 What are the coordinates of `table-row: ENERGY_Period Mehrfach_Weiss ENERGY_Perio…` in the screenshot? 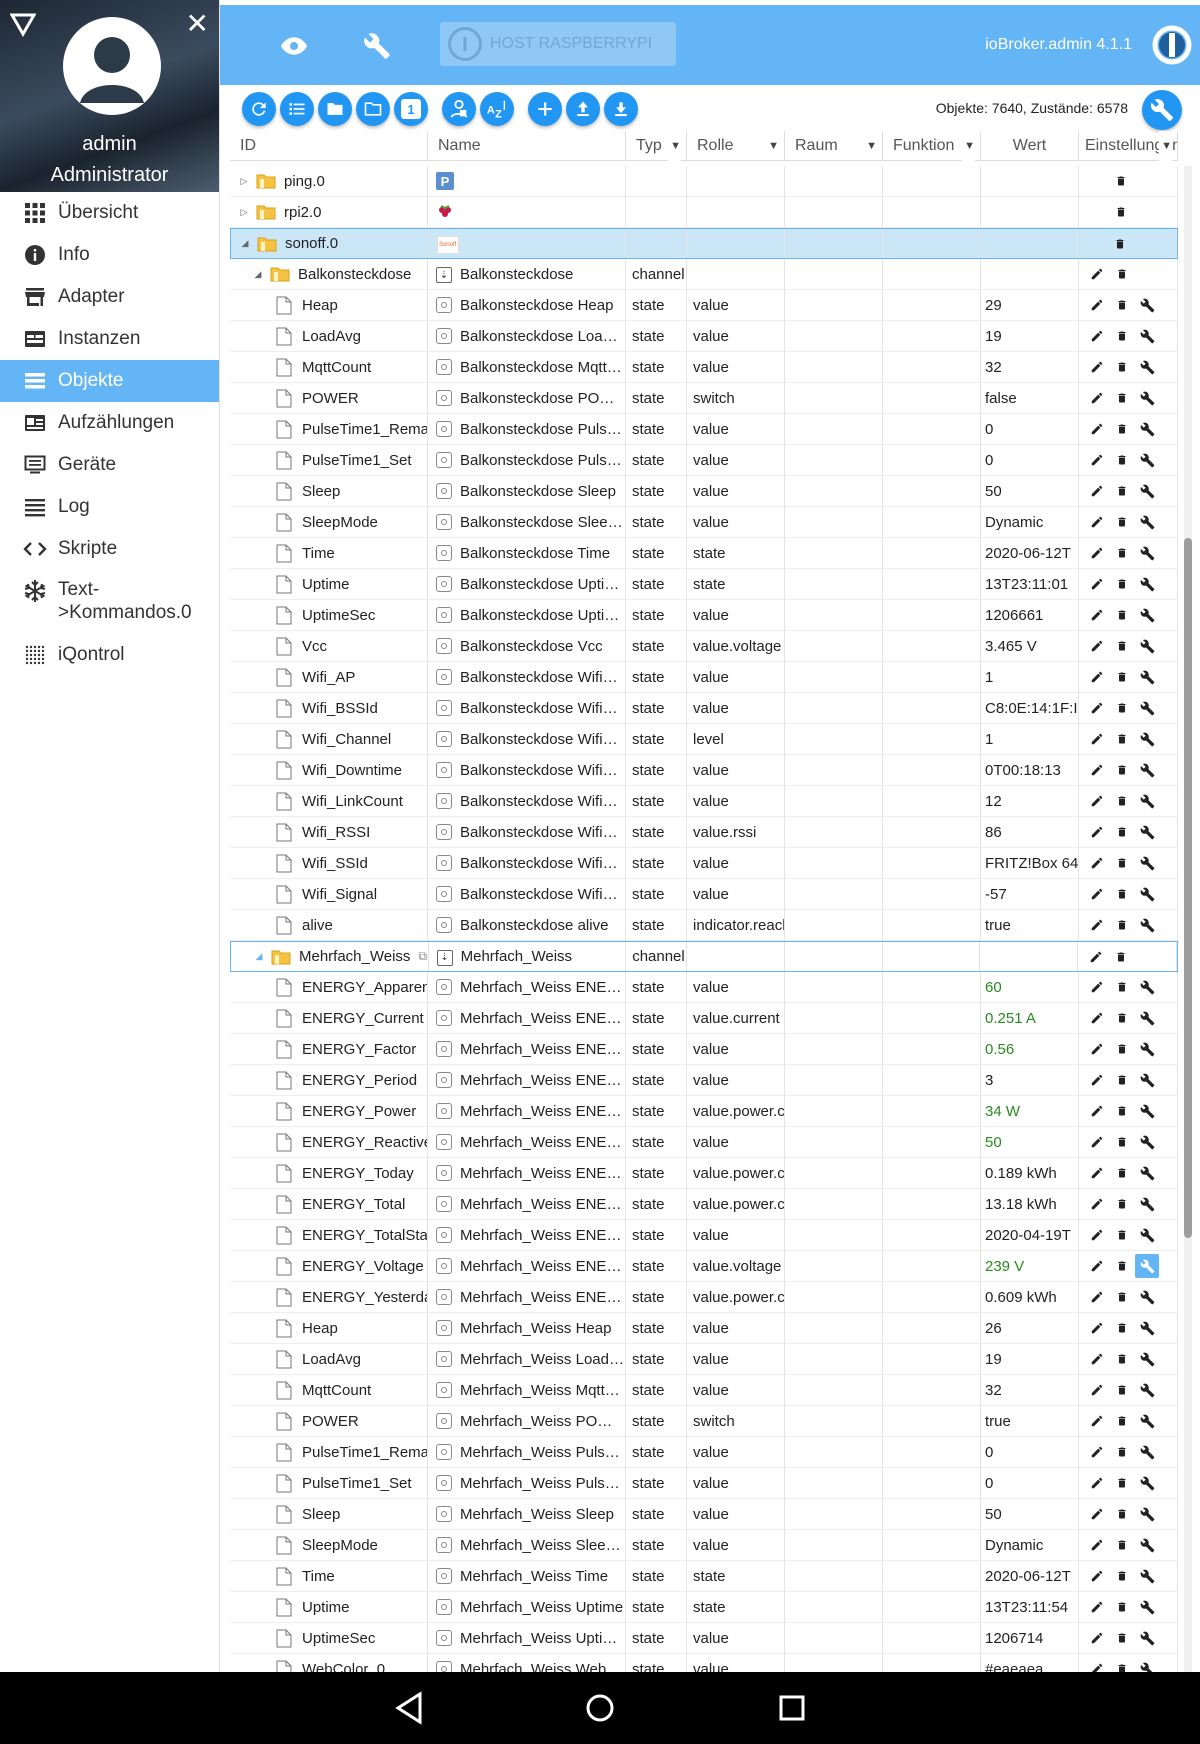 It's located at (704, 1080).